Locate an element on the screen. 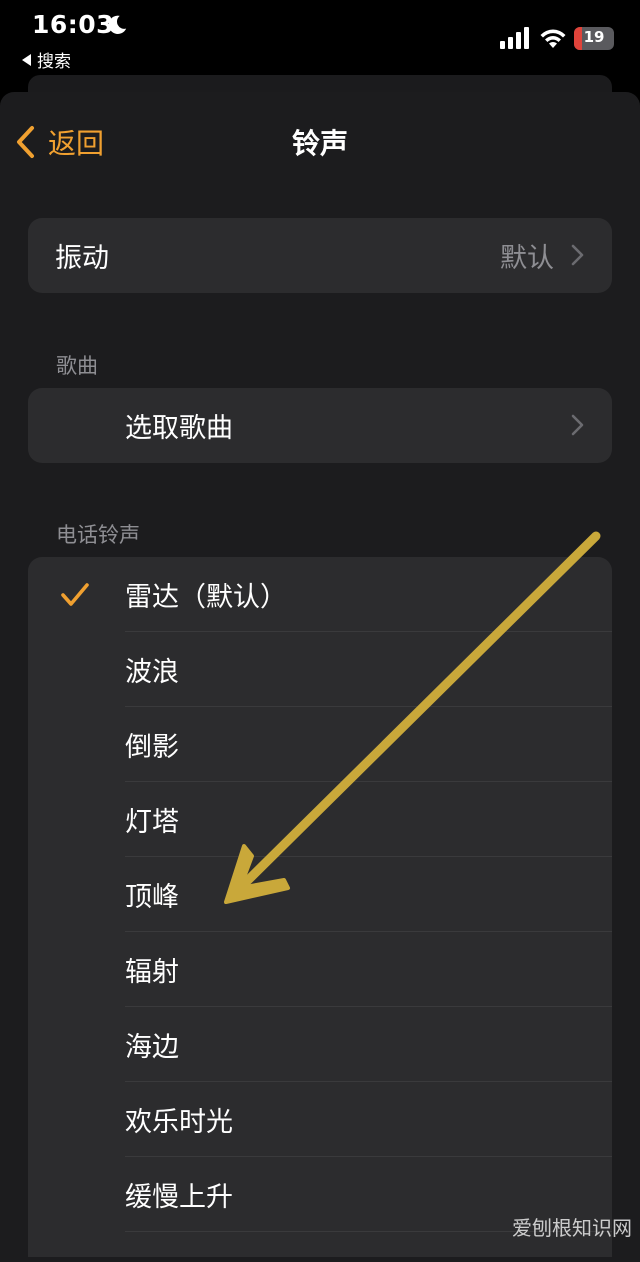 This screenshot has width=640, height=1262. ringtone-label: 海边 is located at coordinates (152, 1047).